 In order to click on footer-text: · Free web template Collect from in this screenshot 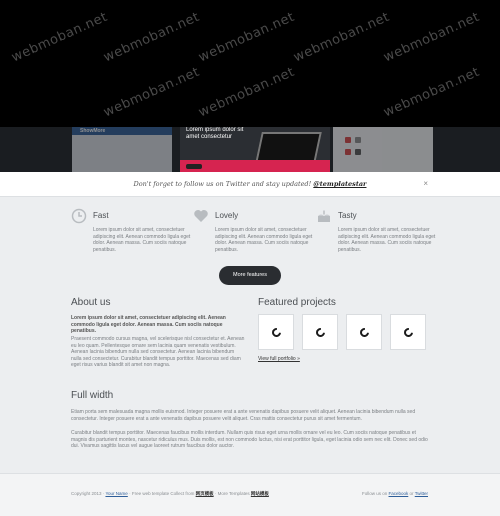, I will do `click(162, 493)`.